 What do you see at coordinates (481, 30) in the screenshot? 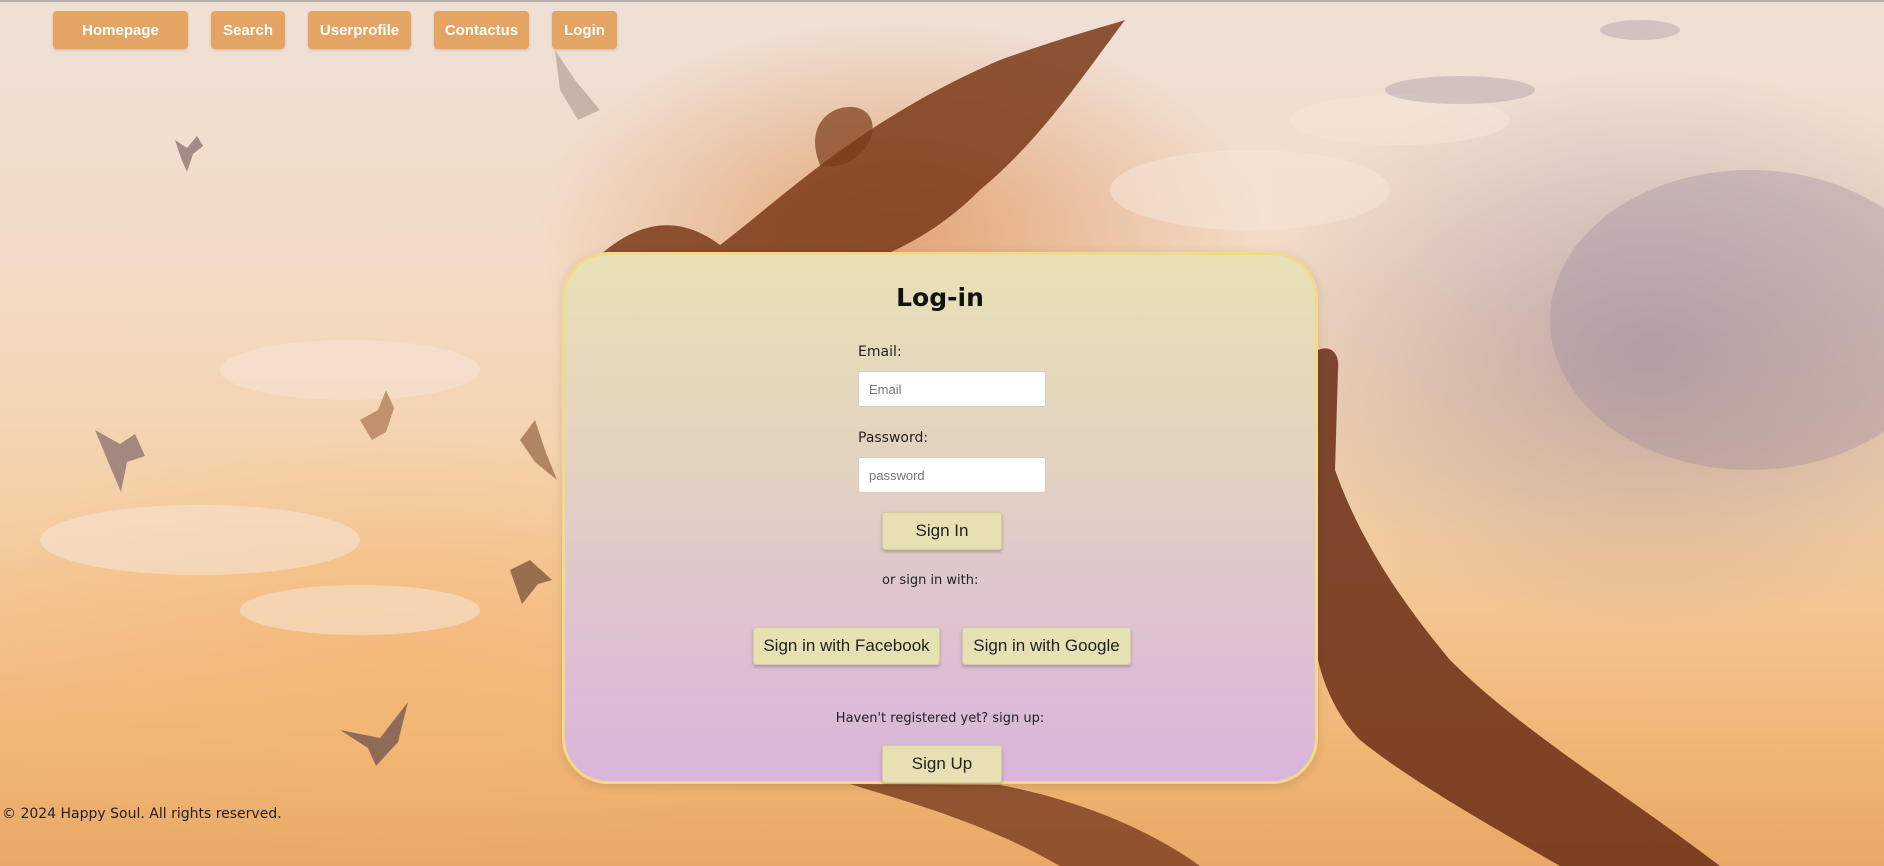
I see `nav-contactus-button: Contactus` at bounding box center [481, 30].